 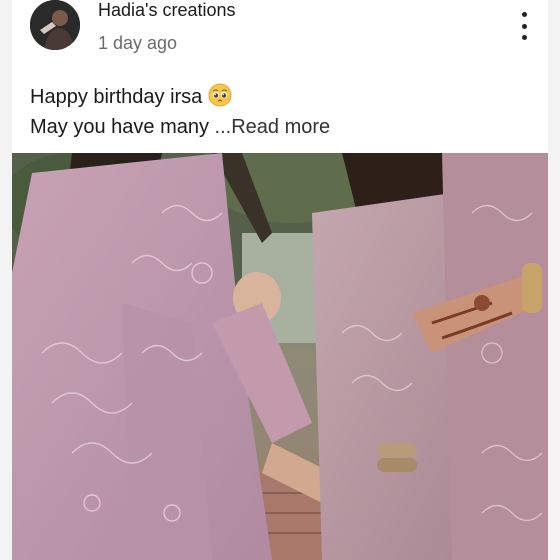 What do you see at coordinates (220, 95) in the screenshot?
I see `pleading-face-emoji-icon` at bounding box center [220, 95].